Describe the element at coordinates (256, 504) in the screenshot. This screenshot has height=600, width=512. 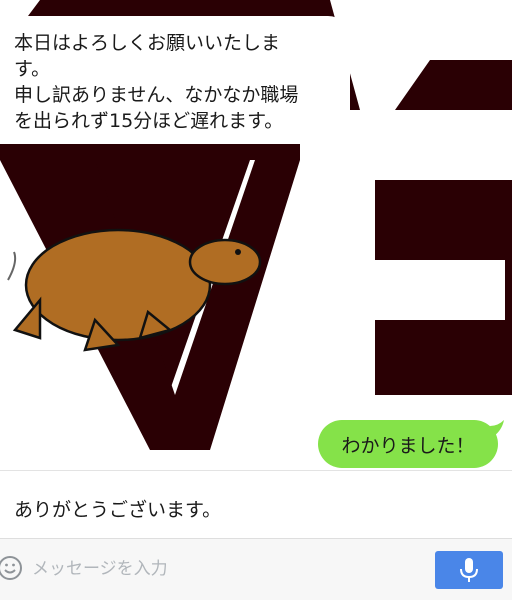
I see `reply-preview: ありがとうございます。` at that location.